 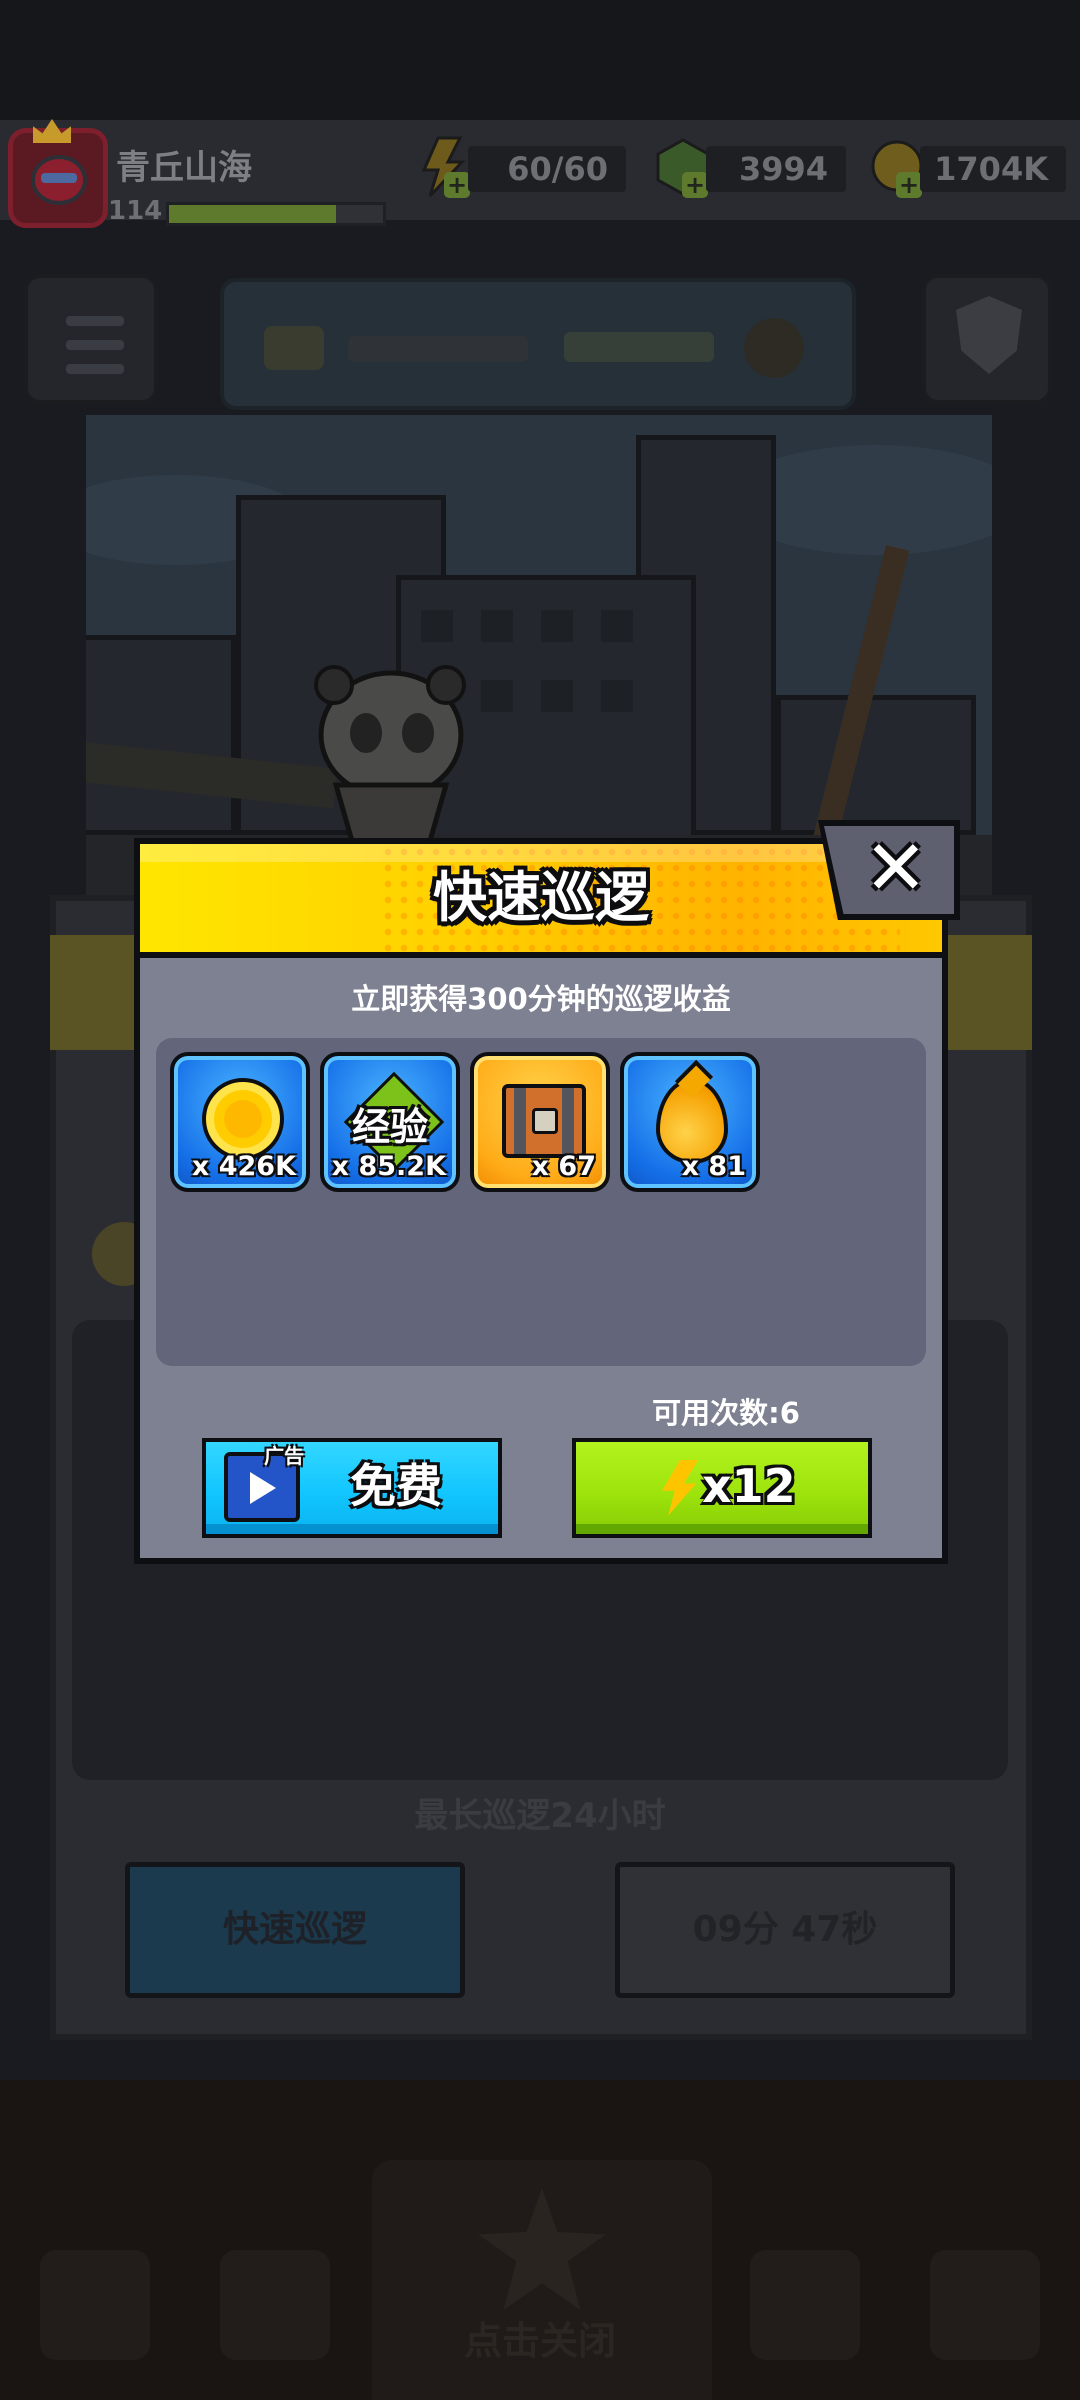 What do you see at coordinates (457, 185) in the screenshot?
I see `energy-plus-icon: +` at bounding box center [457, 185].